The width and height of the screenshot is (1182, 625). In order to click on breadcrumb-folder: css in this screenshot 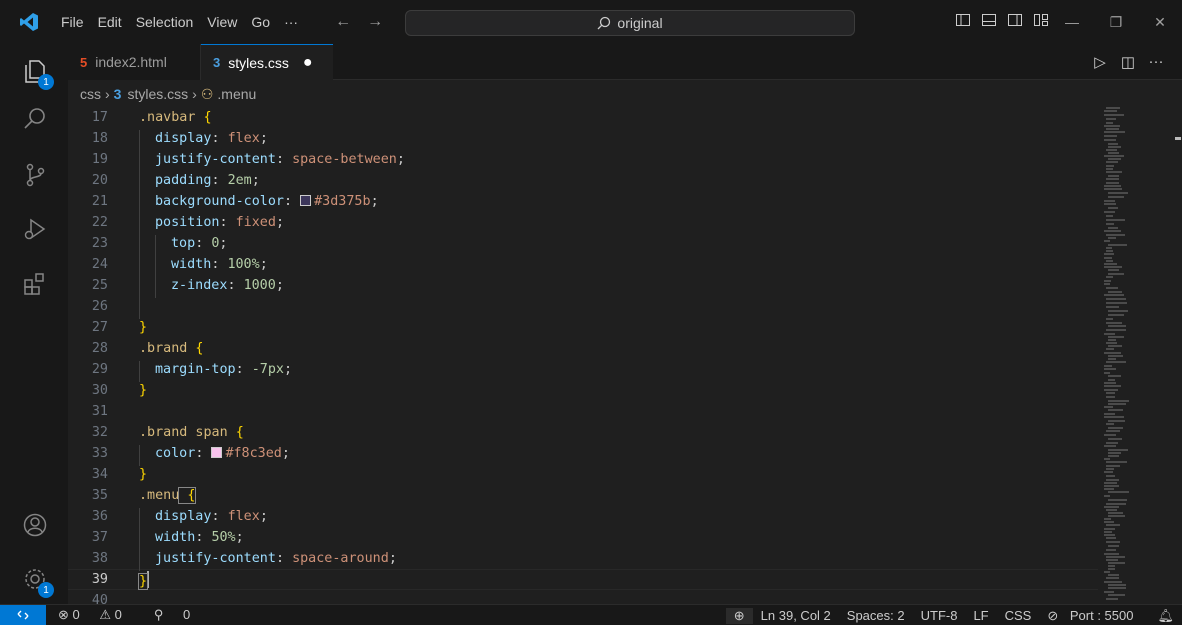, I will do `click(90, 94)`.